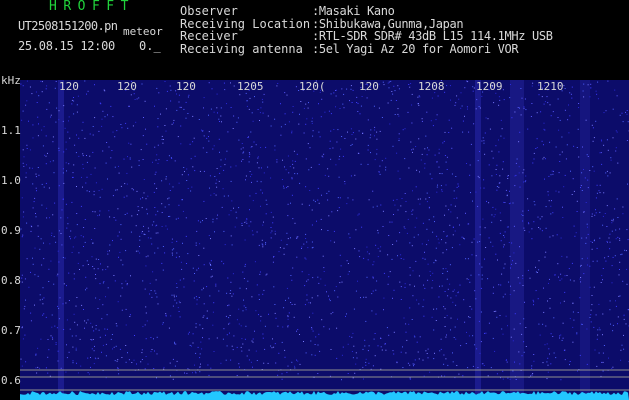  I want to click on y-tick-label: 0.9, so click(11, 230).